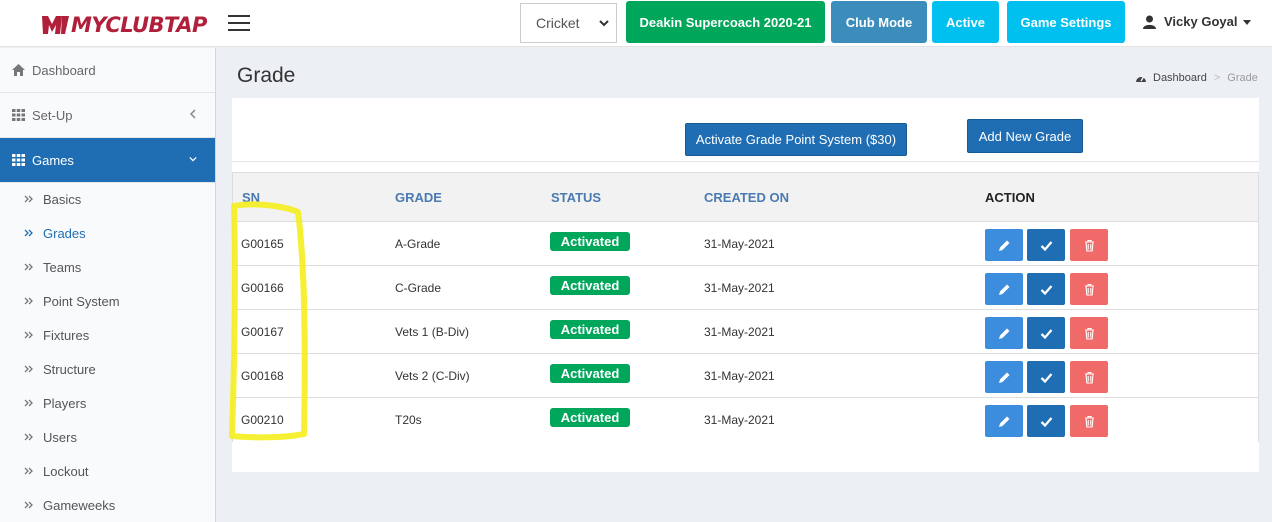 This screenshot has width=1272, height=522. What do you see at coordinates (107, 505) in the screenshot?
I see `sidebar-item-gameweeks: Gameweeks` at bounding box center [107, 505].